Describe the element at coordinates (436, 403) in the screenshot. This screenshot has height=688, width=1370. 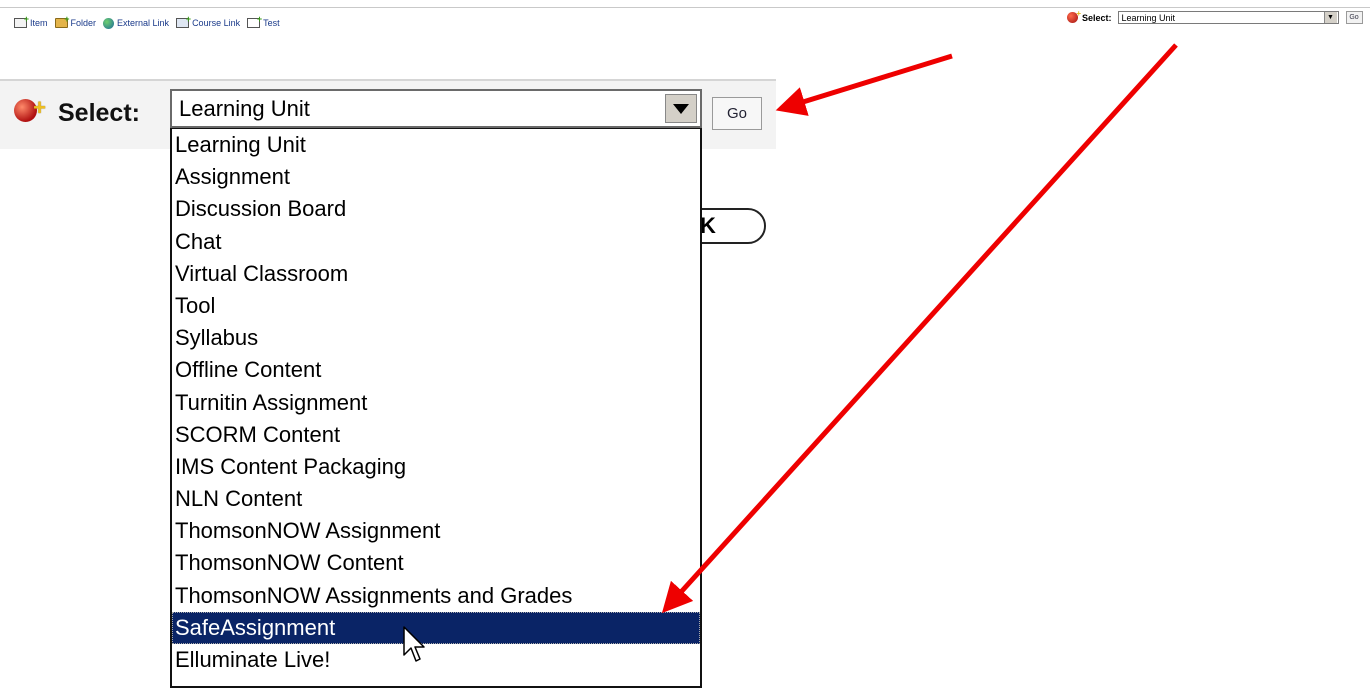
I see `option-turnitin-assignment: Turnitin Assignment` at that location.